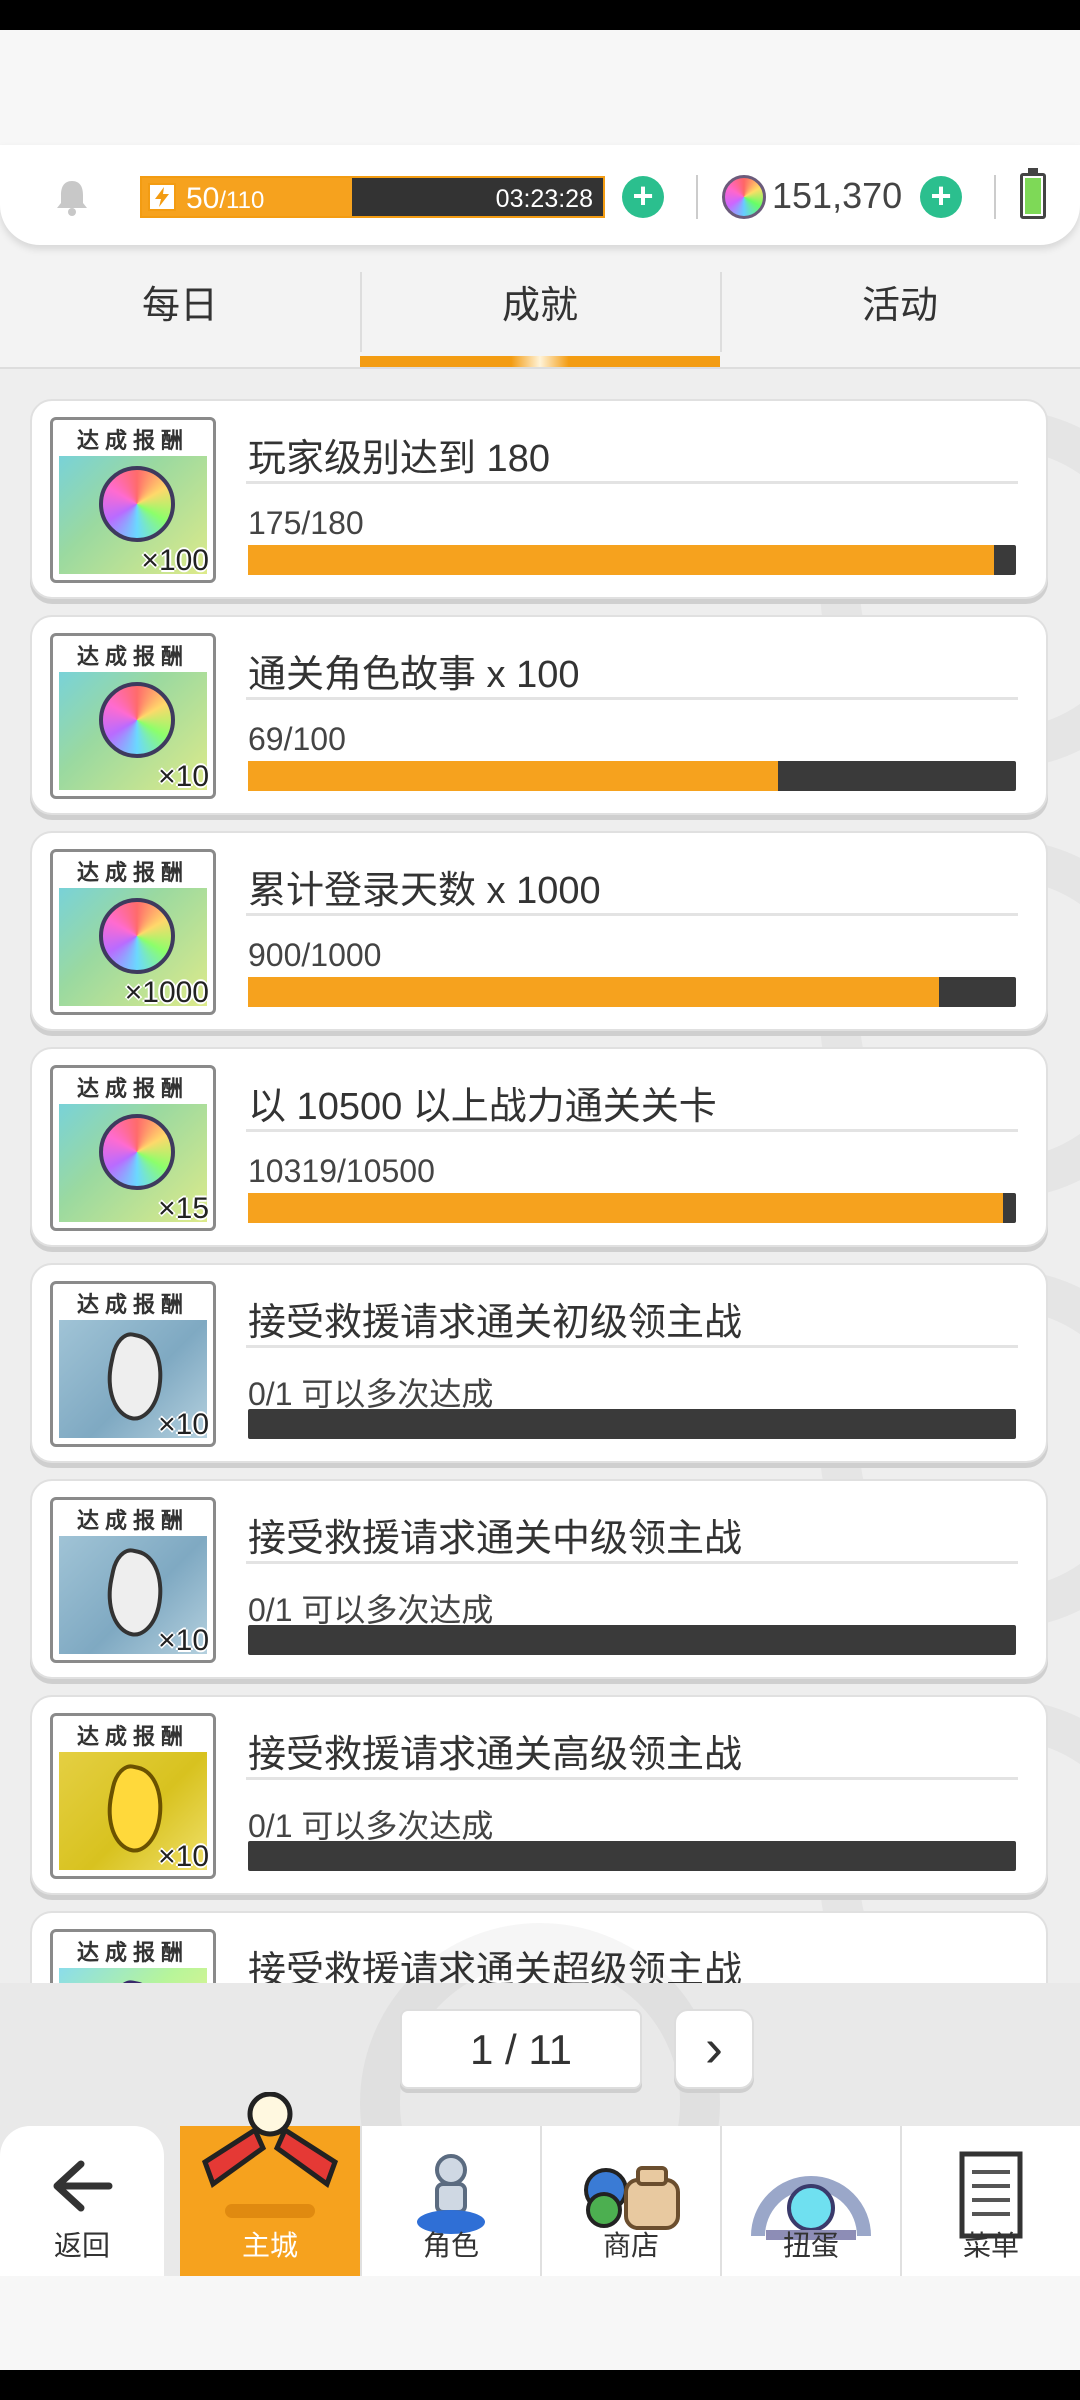 The image size is (1080, 2400). I want to click on resource-hud: 50/110 03:23:28 + 151,370 +, so click(540, 195).